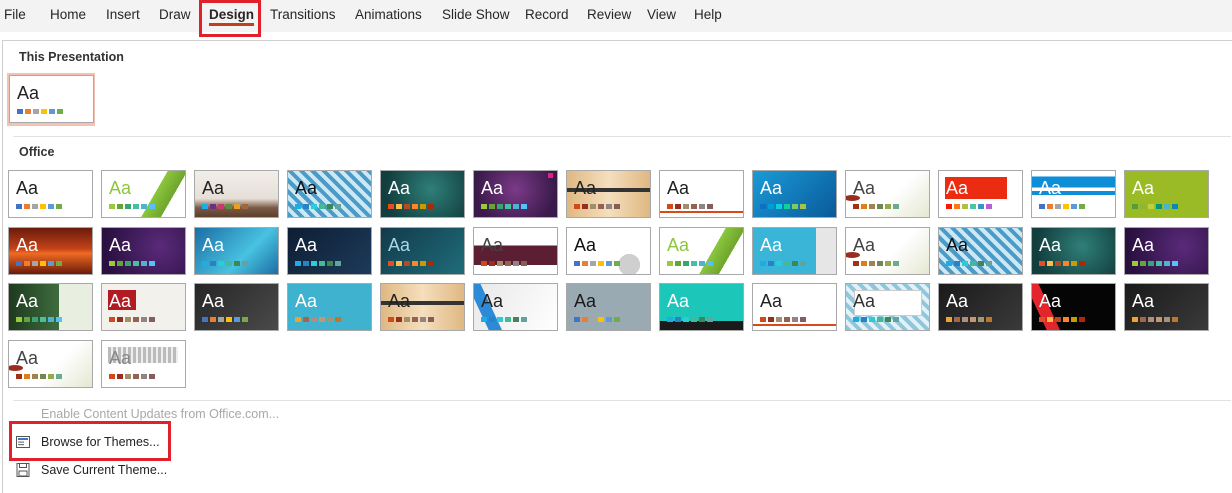 The height and width of the screenshot is (493, 1232). I want to click on theme-banded: Aa, so click(1073, 194).